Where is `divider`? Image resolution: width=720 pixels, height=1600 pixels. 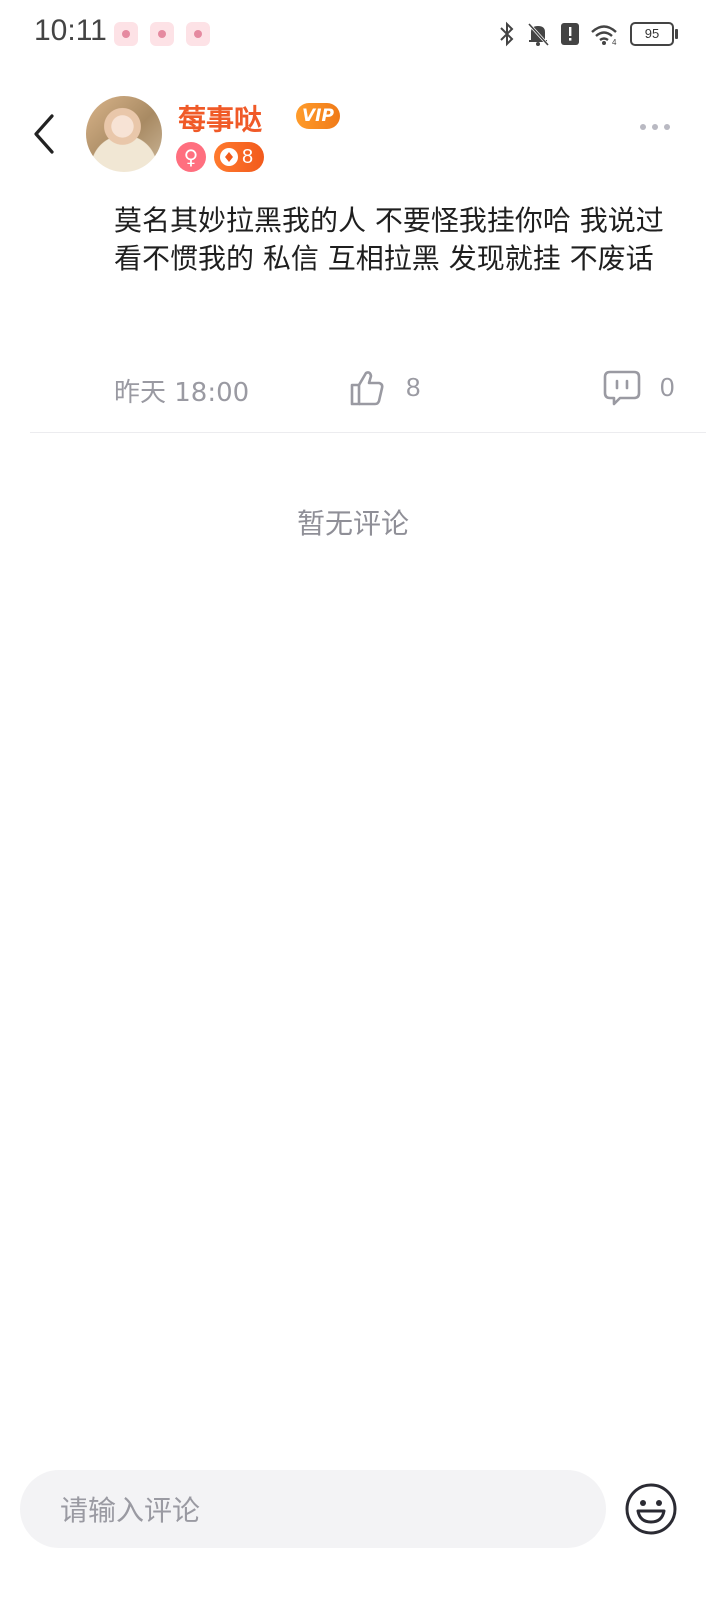
divider is located at coordinates (368, 432).